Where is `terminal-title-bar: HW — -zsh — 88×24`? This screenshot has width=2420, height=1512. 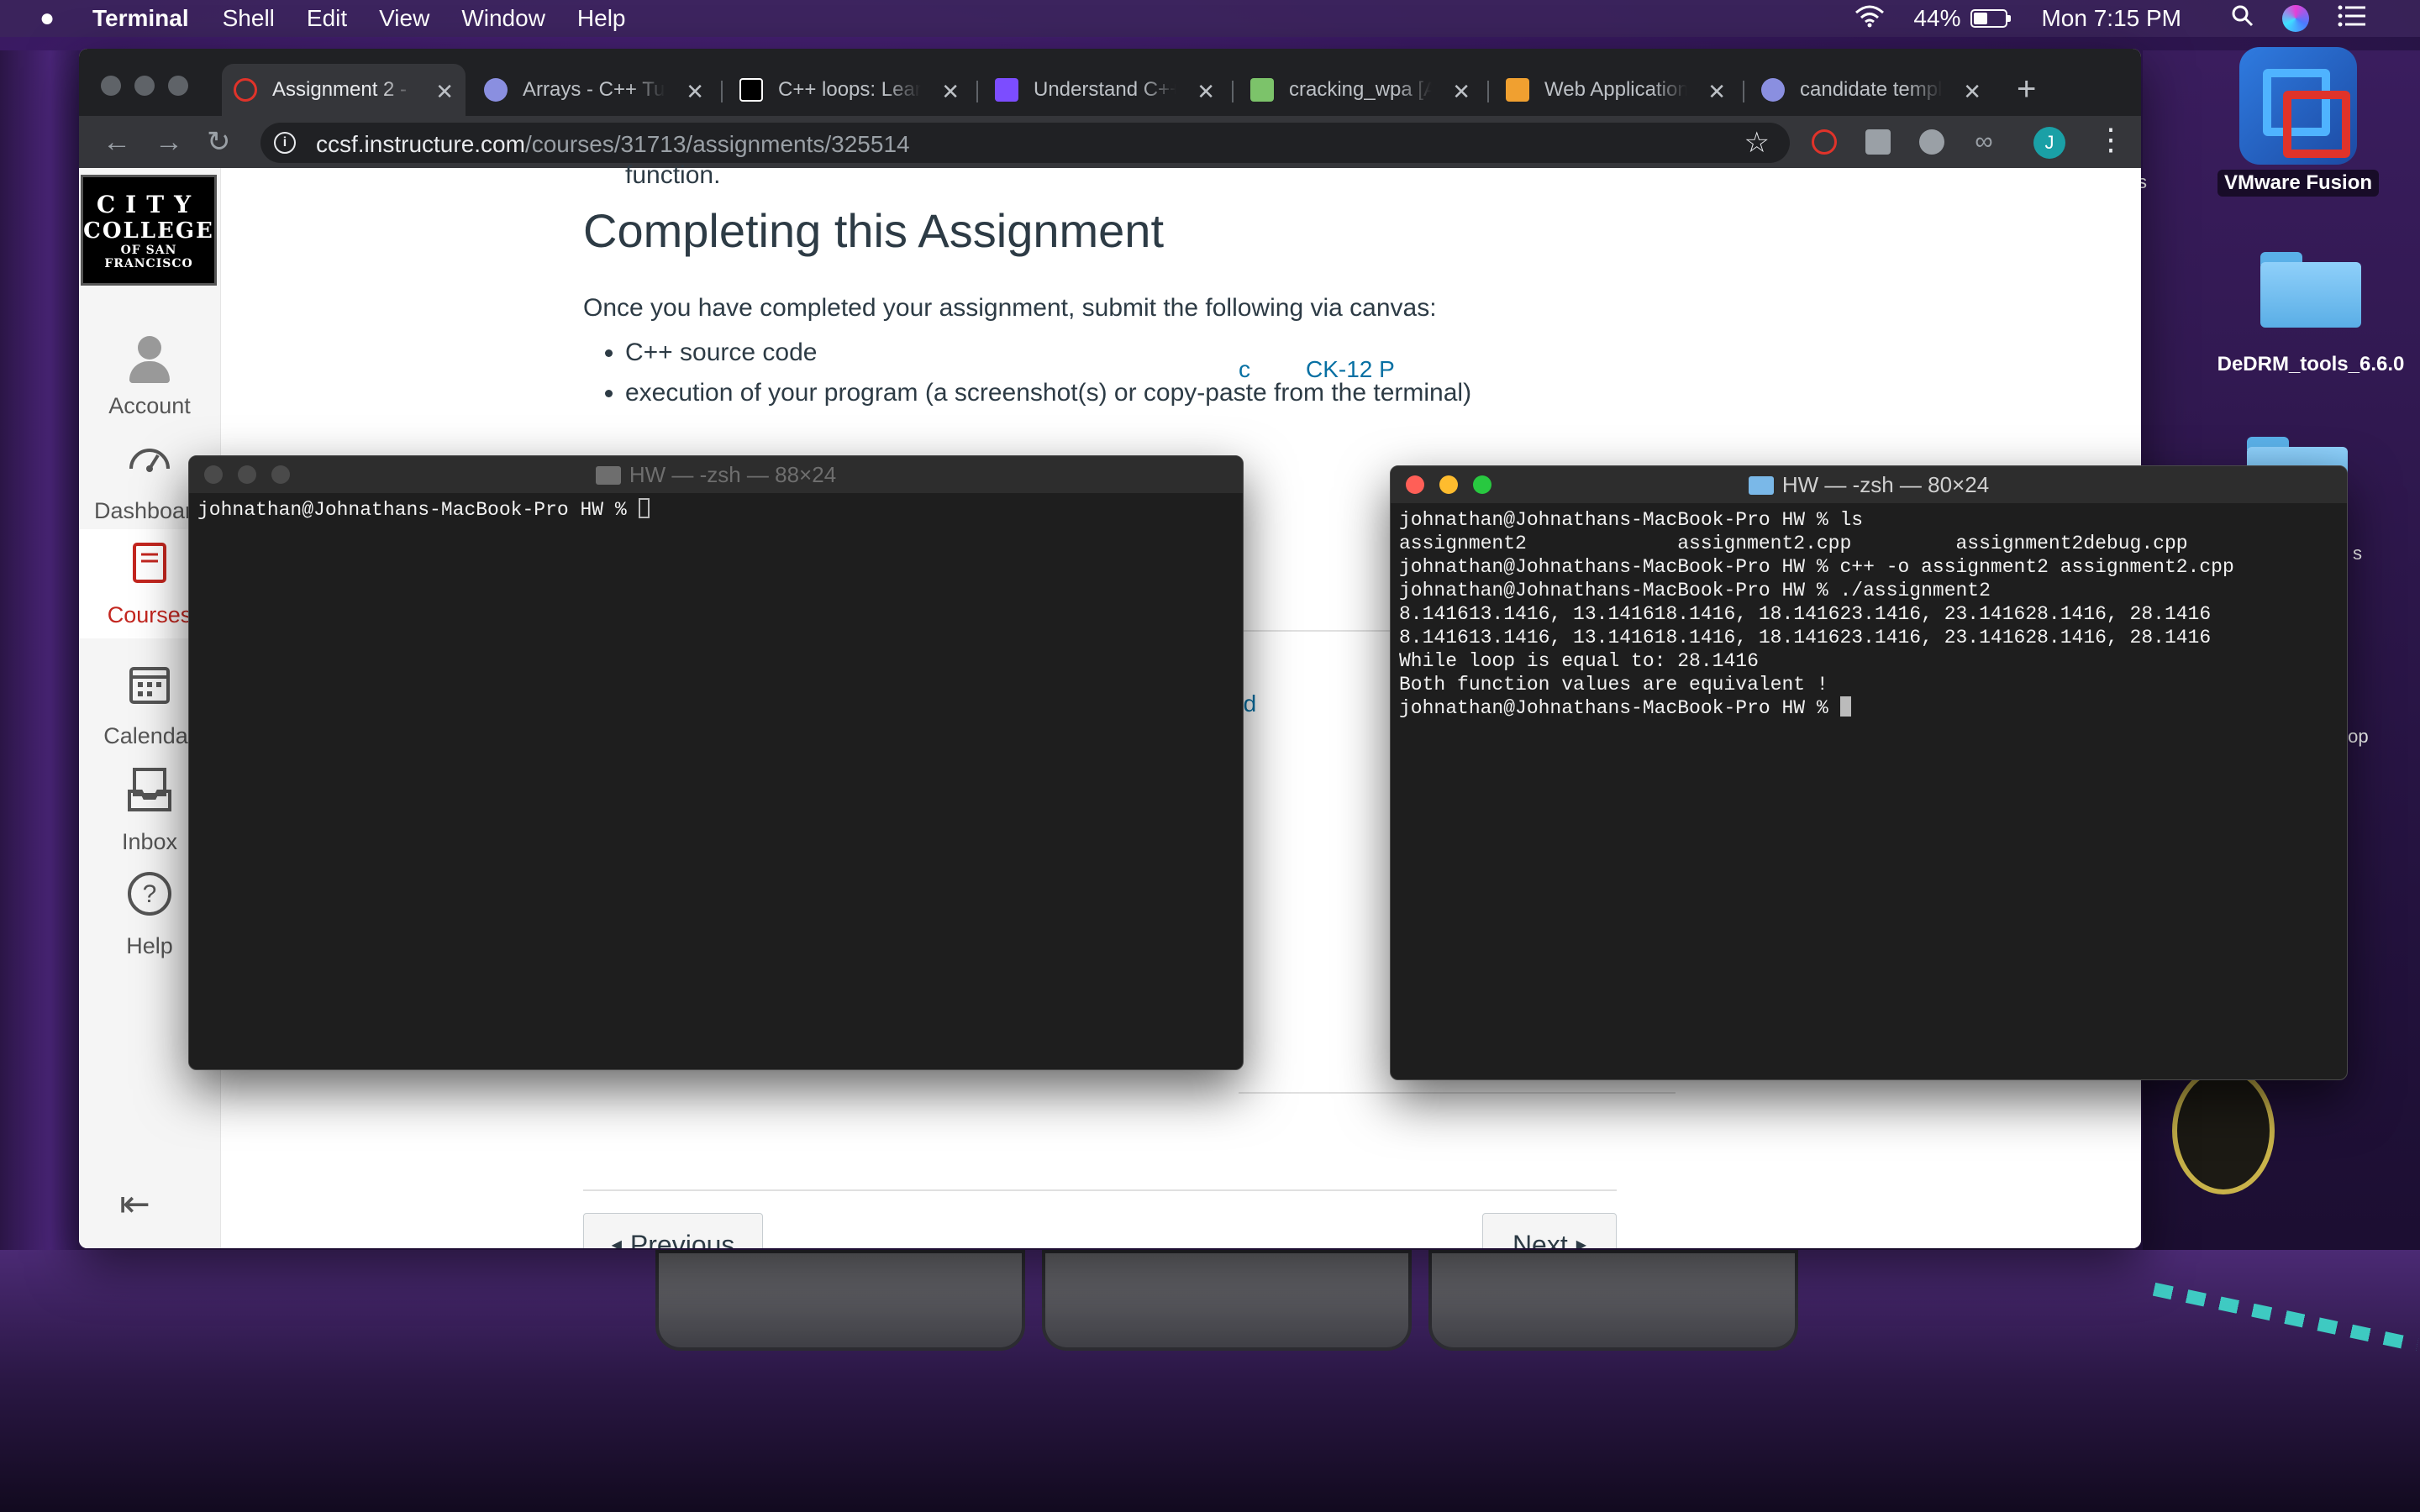 terminal-title-bar: HW — -zsh — 88×24 is located at coordinates (716, 474).